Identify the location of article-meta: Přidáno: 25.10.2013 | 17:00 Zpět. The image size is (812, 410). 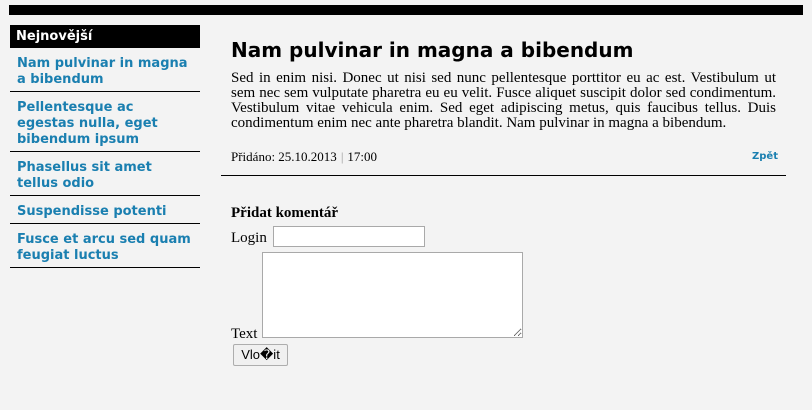
(508, 159).